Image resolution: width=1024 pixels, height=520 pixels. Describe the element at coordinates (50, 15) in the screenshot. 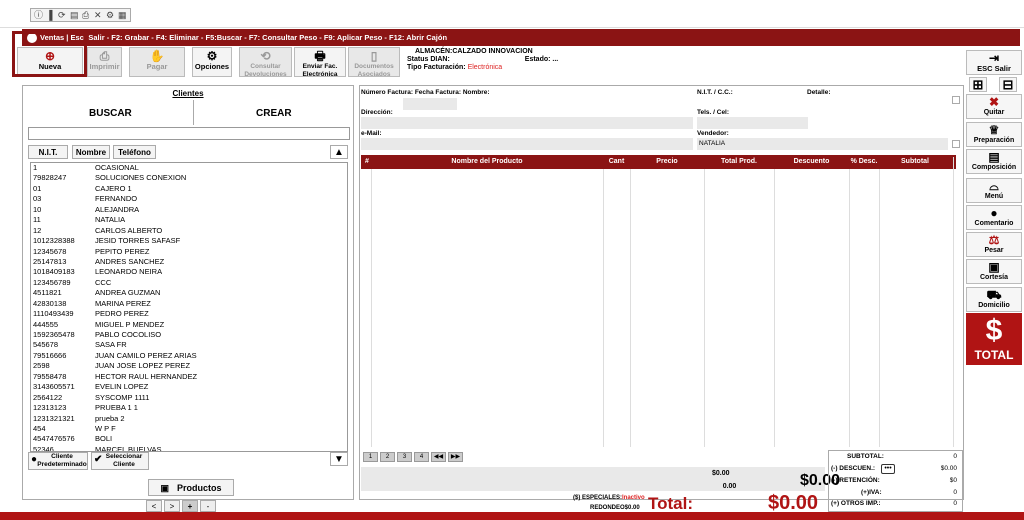

I see `book-icon: ▐` at that location.